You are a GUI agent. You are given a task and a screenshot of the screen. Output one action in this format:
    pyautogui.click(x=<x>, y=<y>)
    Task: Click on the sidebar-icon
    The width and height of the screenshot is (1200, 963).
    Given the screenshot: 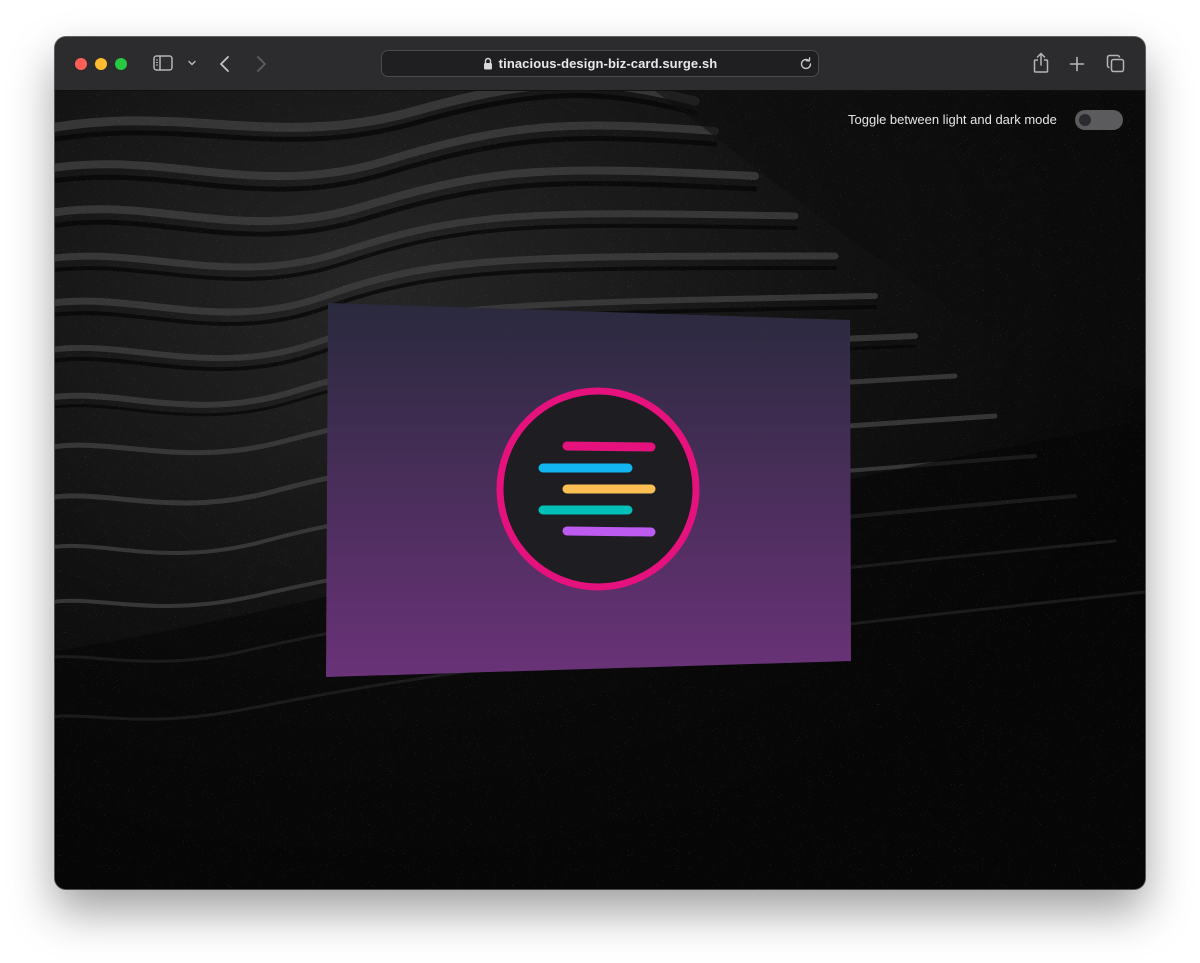 What is the action you would take?
    pyautogui.click(x=163, y=63)
    